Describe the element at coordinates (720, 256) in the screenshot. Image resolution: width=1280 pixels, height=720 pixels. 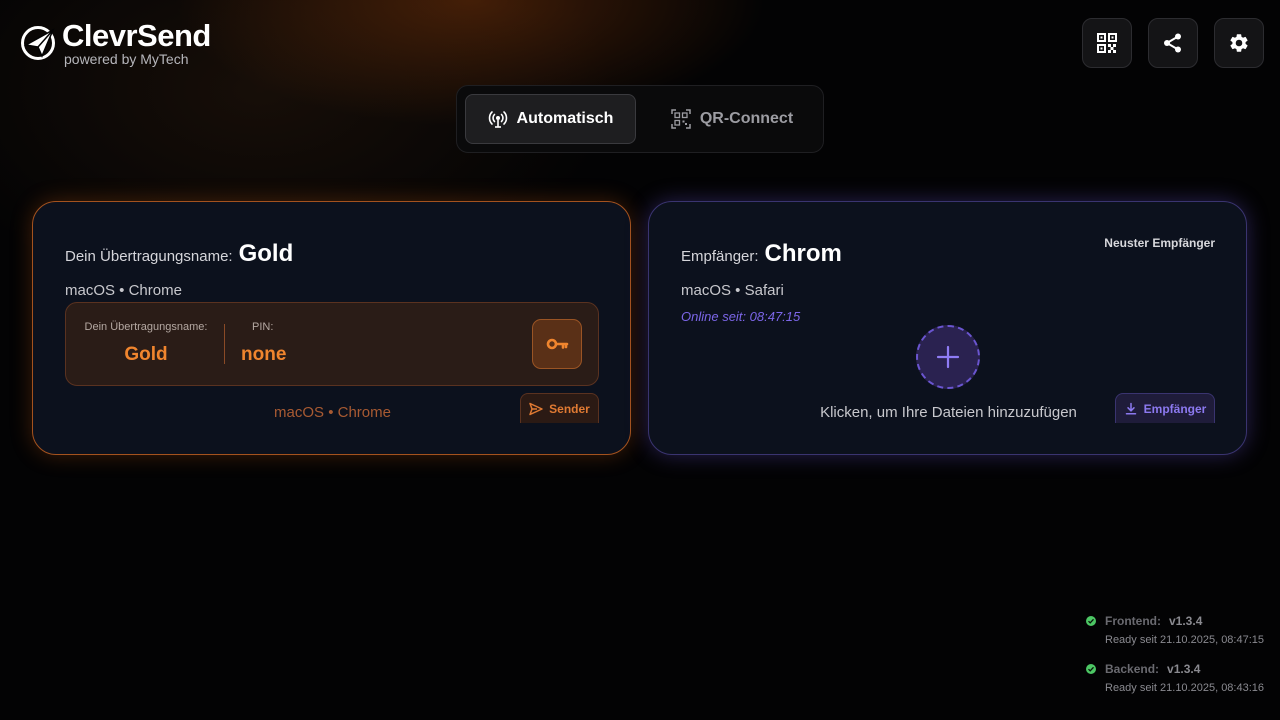
I see `receiver-name-label: Empfänger:` at that location.